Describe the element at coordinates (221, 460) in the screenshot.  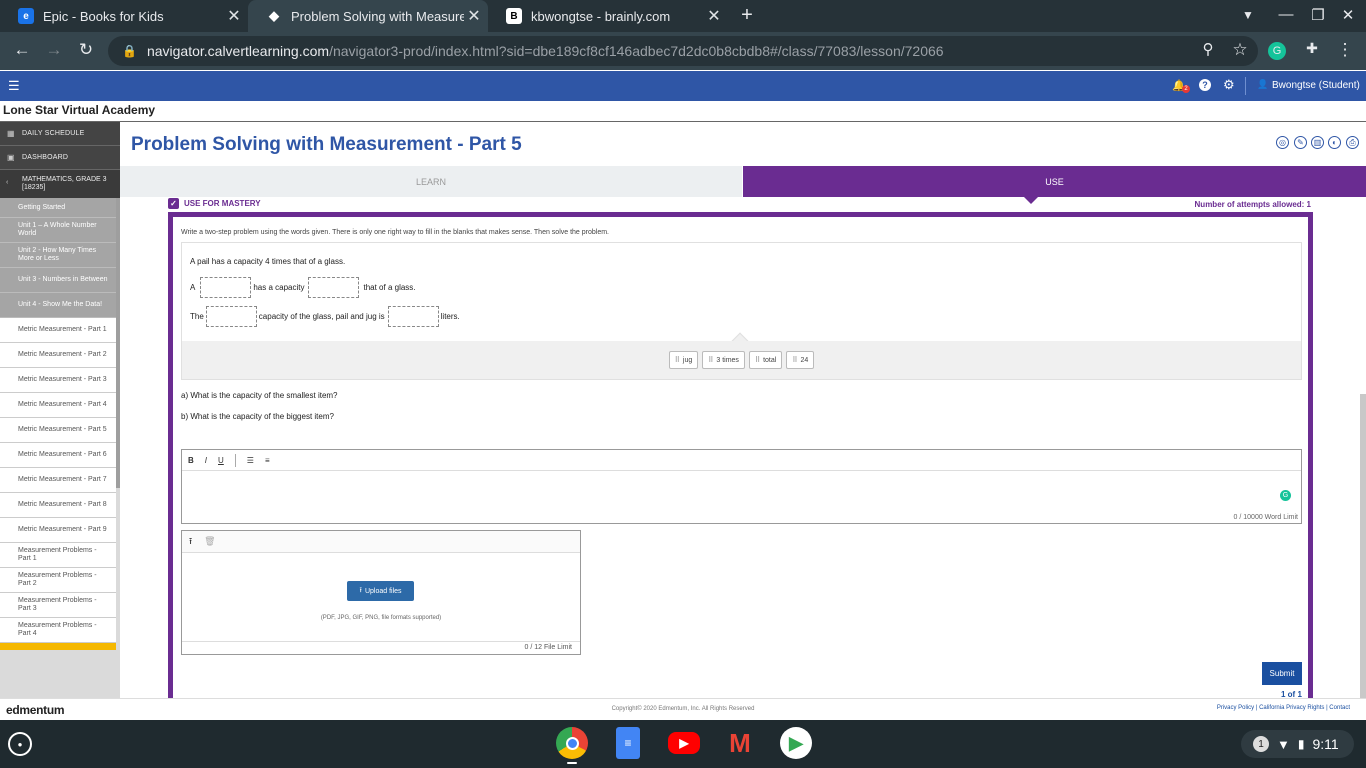
I see `underline-icon: U` at that location.